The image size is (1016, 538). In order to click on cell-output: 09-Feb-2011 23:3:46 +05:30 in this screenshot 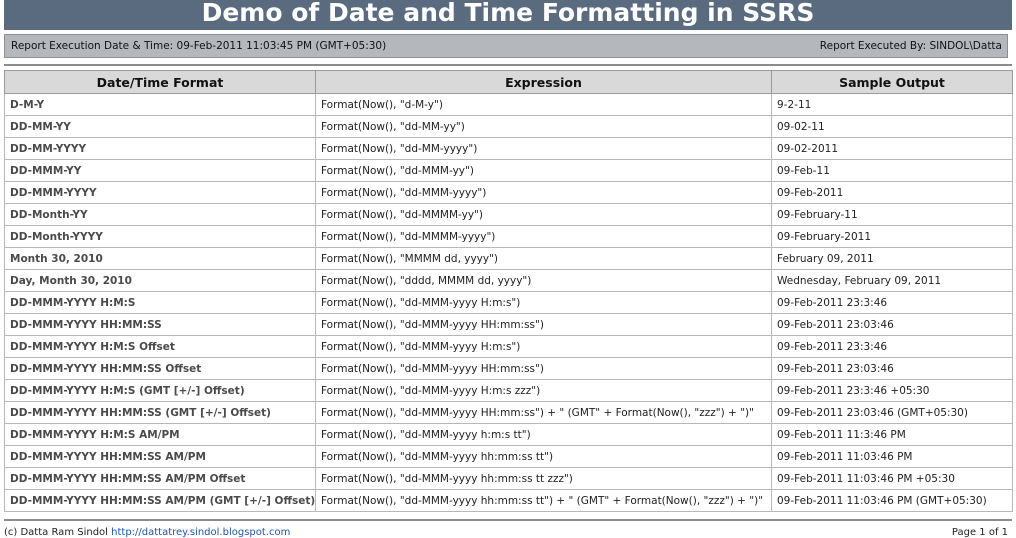, I will do `click(892, 390)`.